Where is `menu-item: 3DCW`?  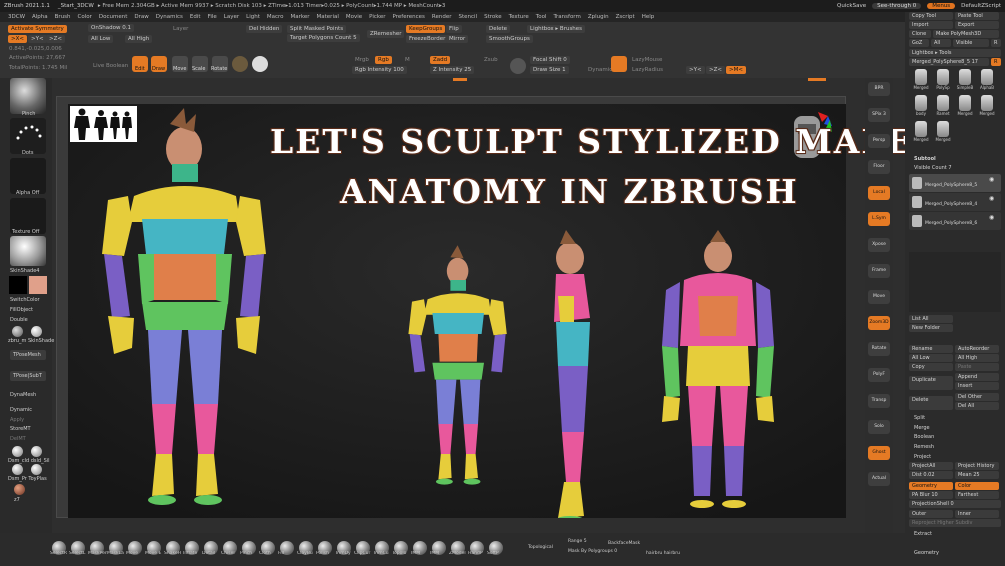
menu-item: 3DCW is located at coordinates (16, 17).